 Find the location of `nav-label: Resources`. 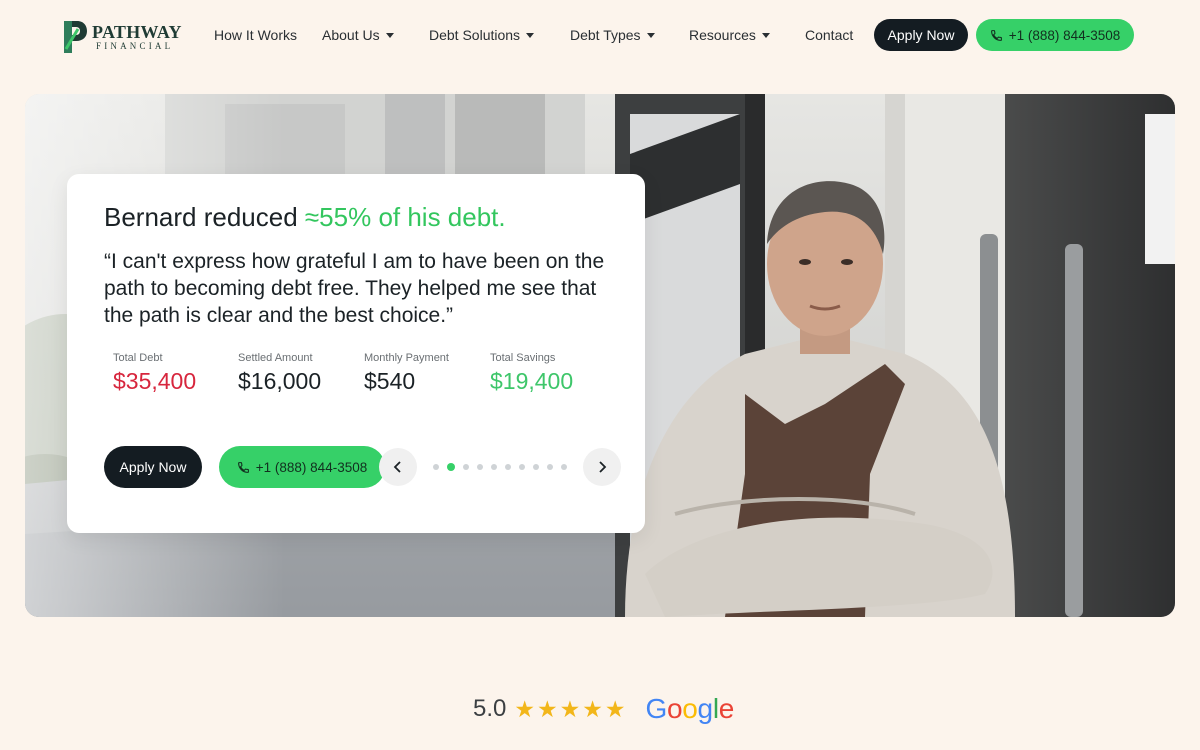

nav-label: Resources is located at coordinates (722, 35).